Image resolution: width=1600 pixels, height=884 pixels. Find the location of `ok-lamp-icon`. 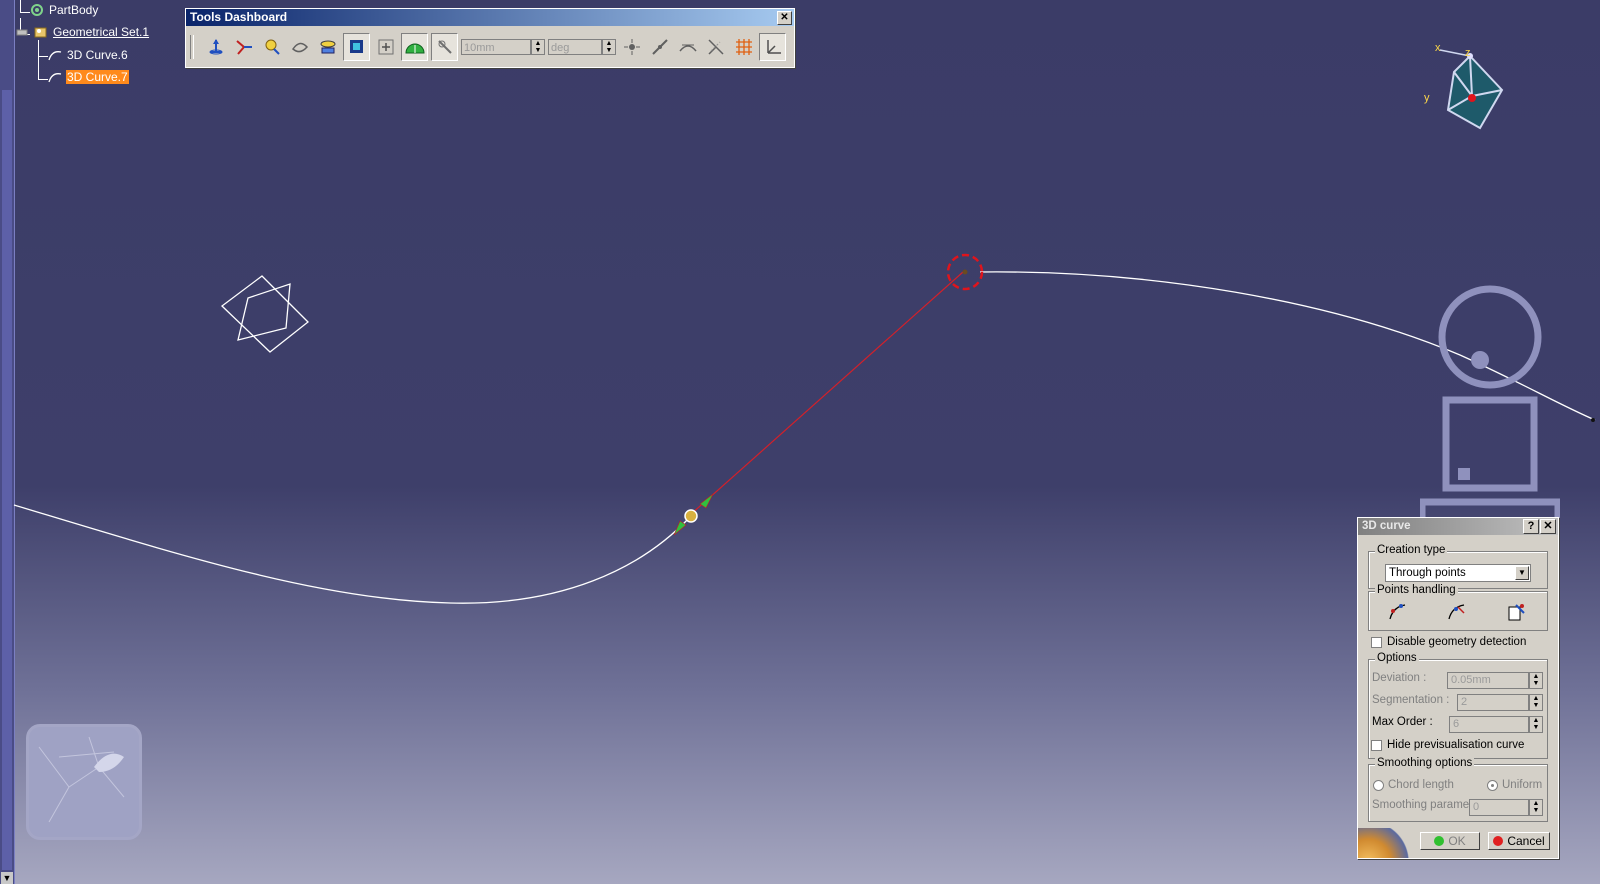

ok-lamp-icon is located at coordinates (1439, 841).